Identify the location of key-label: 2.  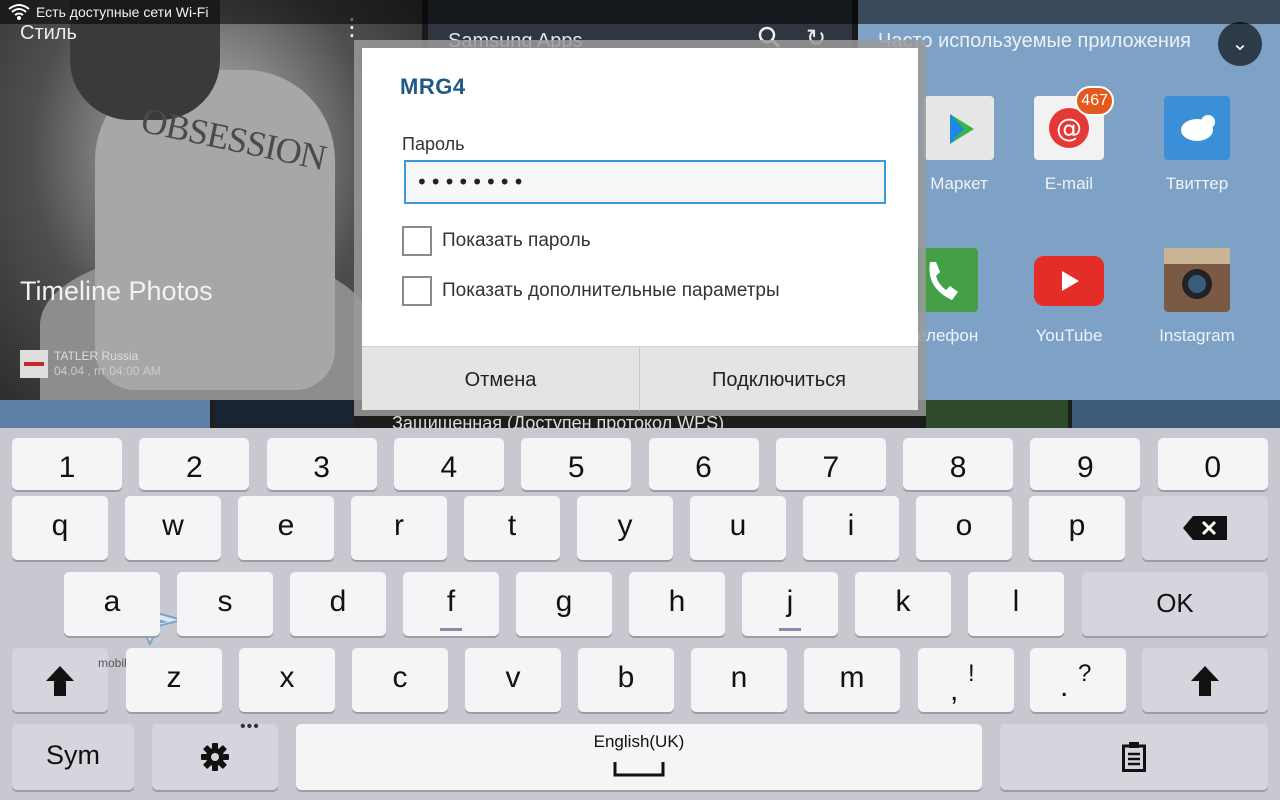
(194, 467).